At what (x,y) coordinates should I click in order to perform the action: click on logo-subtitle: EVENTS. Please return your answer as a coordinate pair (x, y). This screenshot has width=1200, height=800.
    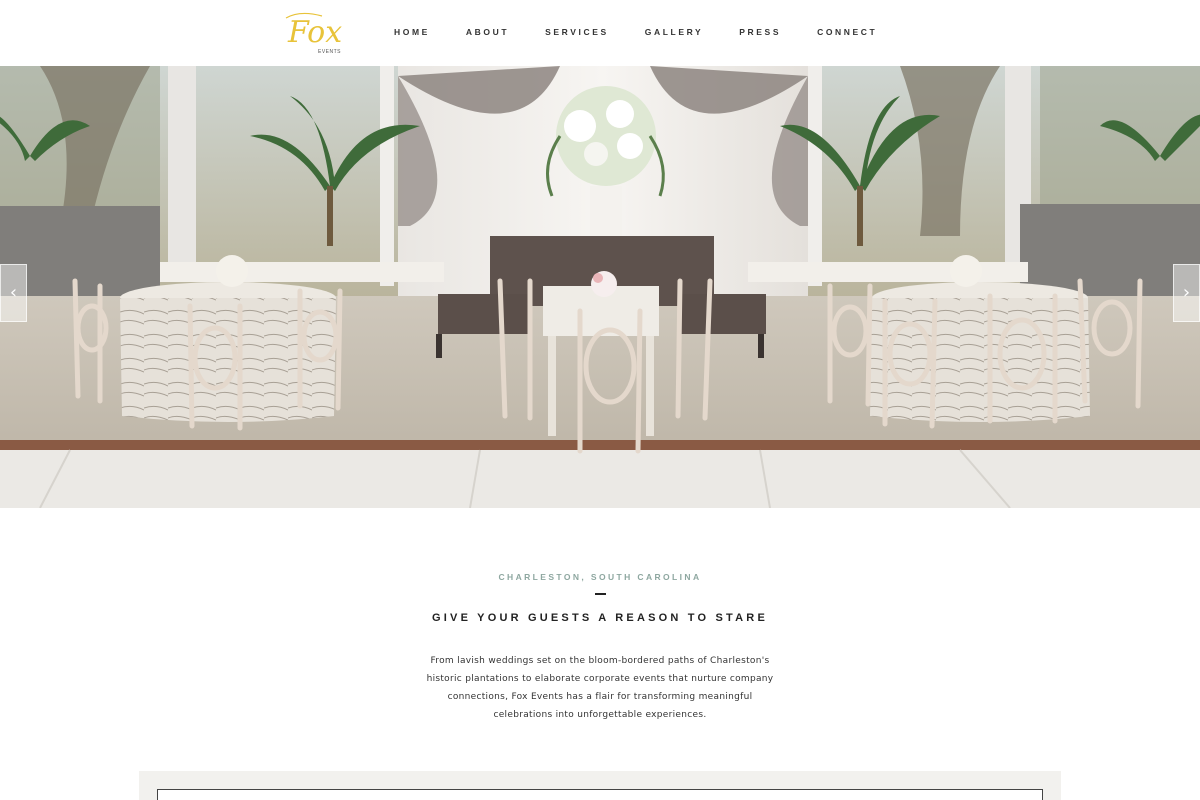
    Looking at the image, I should click on (329, 52).